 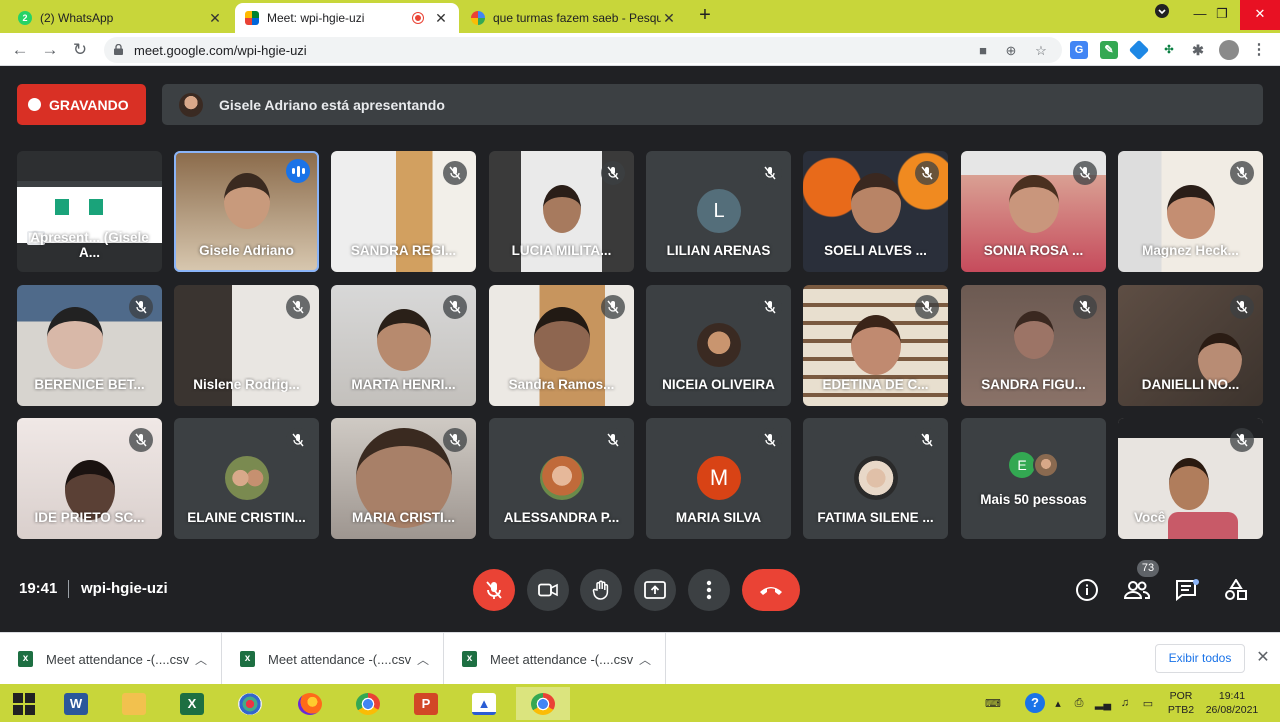 What do you see at coordinates (494, 590) in the screenshot?
I see `microphone-toggle-button` at bounding box center [494, 590].